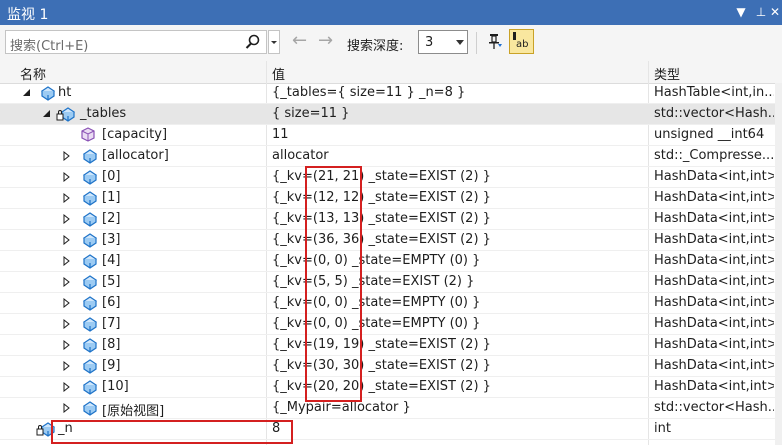 This screenshot has width=782, height=445. I want to click on variable-type: int, so click(662, 428).